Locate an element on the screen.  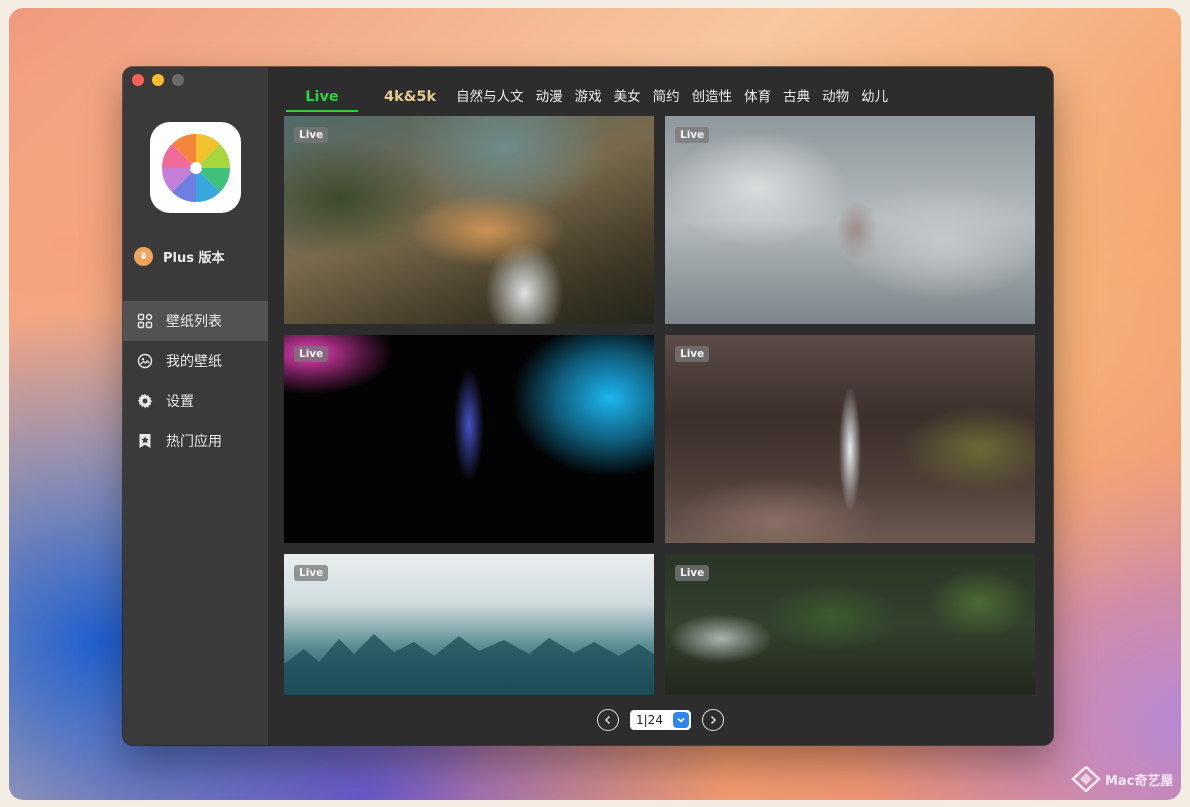
chevron-down-icon is located at coordinates (681, 720).